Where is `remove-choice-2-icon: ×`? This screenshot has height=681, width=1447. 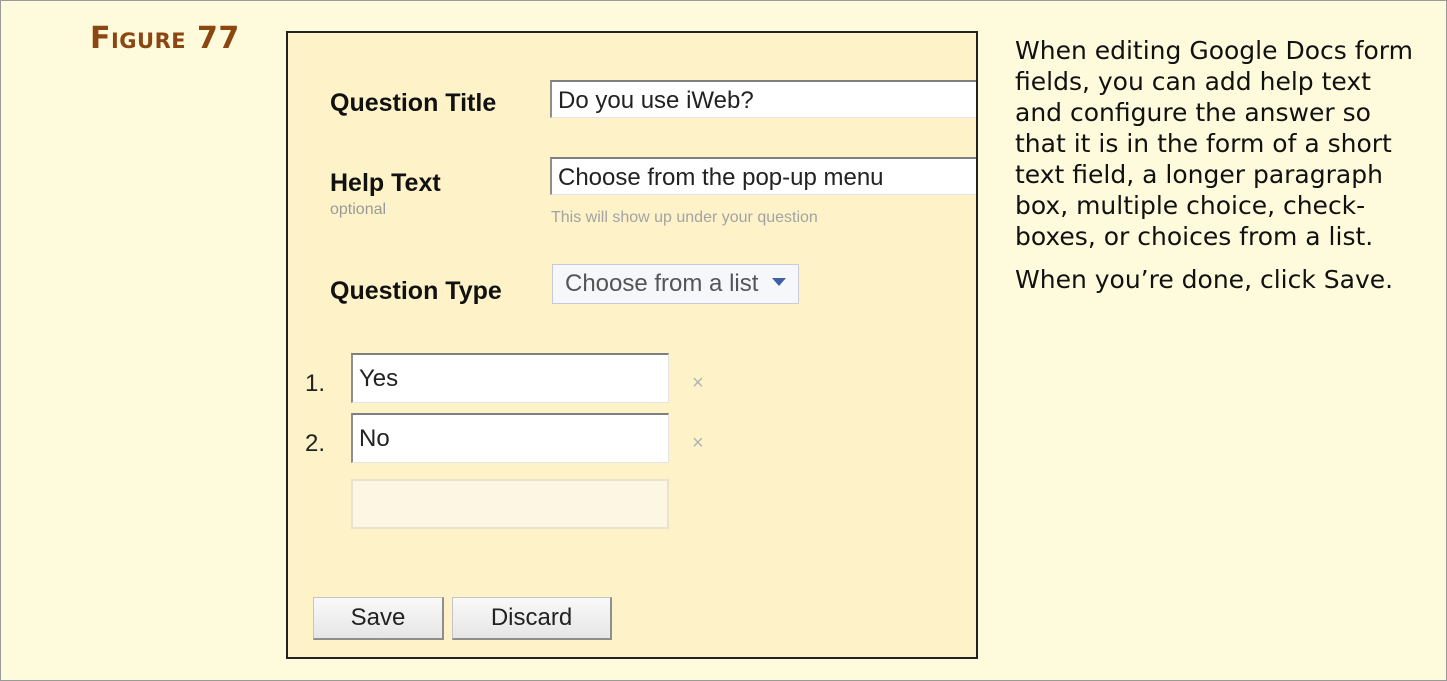 remove-choice-2-icon: × is located at coordinates (698, 443).